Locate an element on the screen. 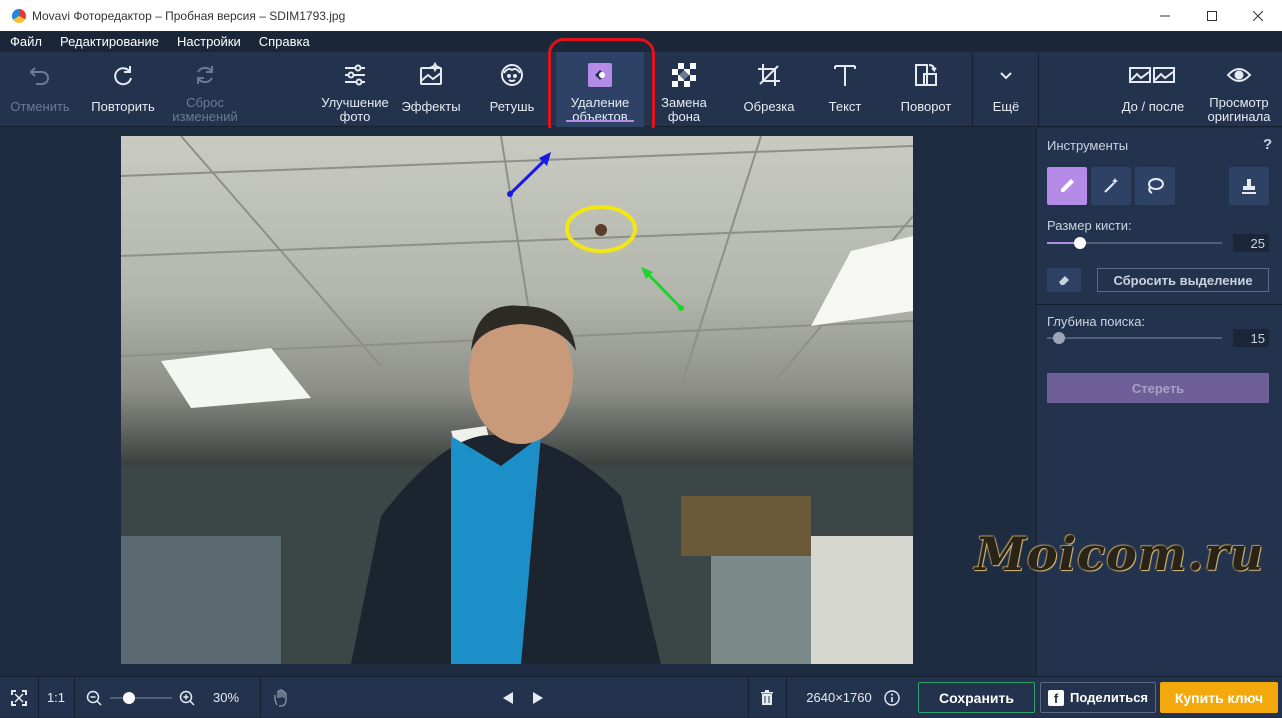  buy-key-button: Купить ключ is located at coordinates (1219, 697).